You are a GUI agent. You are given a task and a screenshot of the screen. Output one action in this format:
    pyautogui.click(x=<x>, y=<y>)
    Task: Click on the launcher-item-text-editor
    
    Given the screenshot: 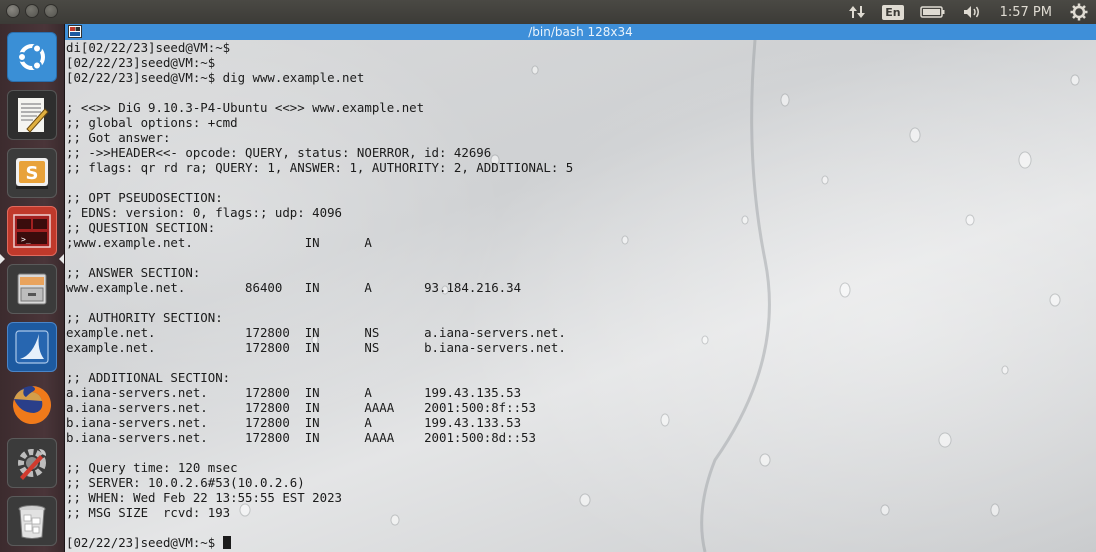 What is the action you would take?
    pyautogui.click(x=32, y=115)
    